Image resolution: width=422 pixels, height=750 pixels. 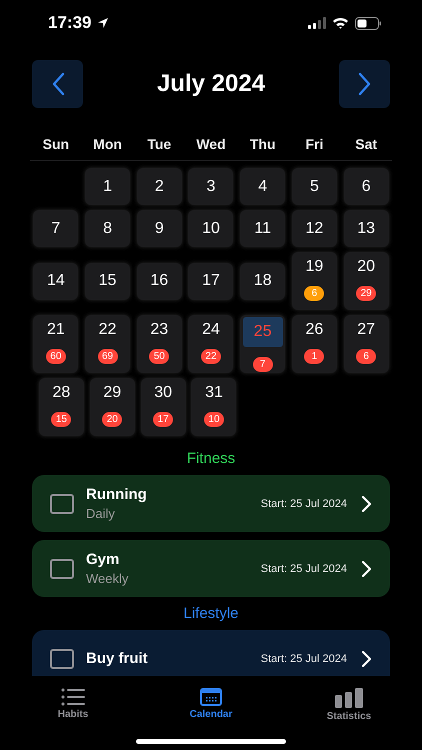 What do you see at coordinates (211, 613) in the screenshot?
I see `category-title: Lifestyle` at bounding box center [211, 613].